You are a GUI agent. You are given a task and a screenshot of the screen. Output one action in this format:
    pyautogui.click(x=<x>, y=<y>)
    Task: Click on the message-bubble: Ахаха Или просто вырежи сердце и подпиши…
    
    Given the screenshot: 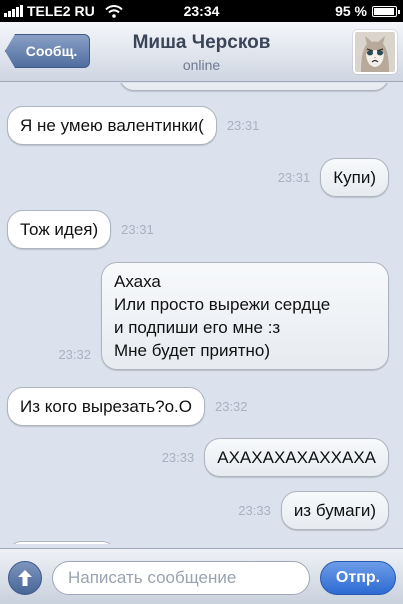 What is the action you would take?
    pyautogui.click(x=245, y=316)
    